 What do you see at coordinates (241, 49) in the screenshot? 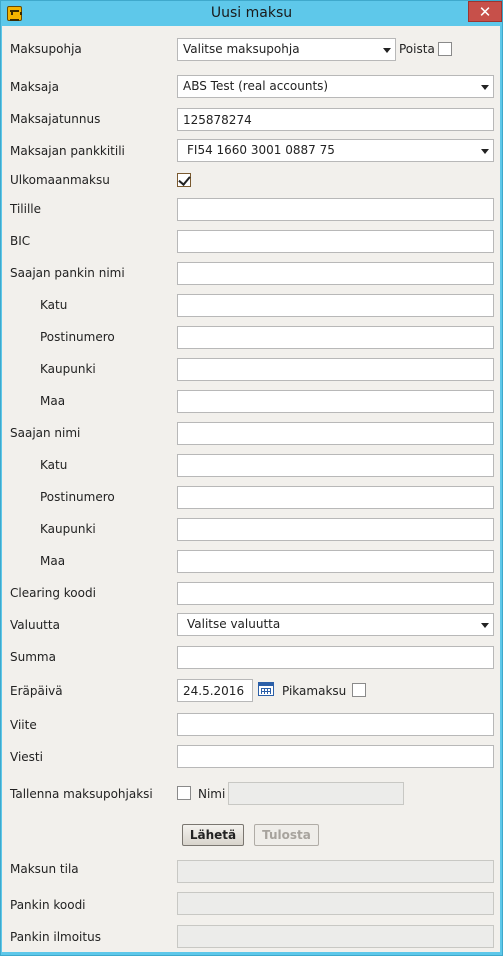
I see `template-select-value: Valitse maksupohja` at bounding box center [241, 49].